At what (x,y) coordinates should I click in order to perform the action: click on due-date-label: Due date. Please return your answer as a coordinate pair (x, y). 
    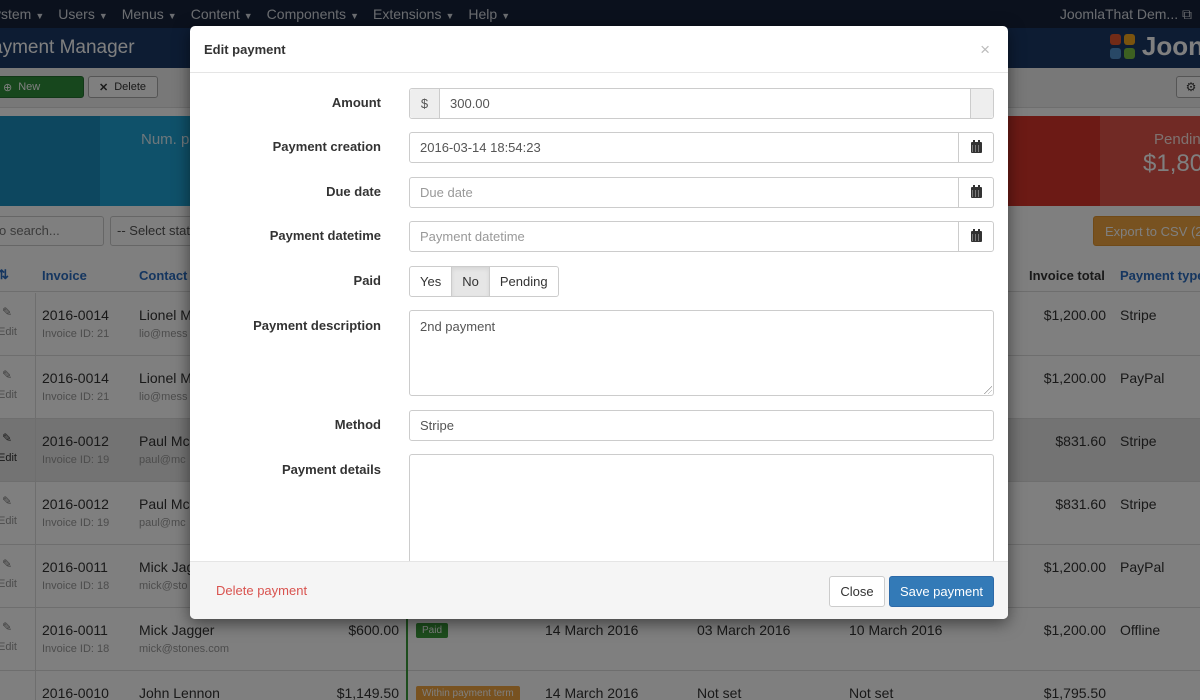
    Looking at the image, I should click on (353, 191).